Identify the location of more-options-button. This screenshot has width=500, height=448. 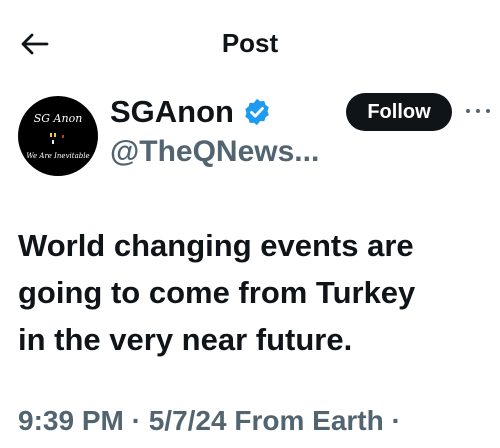
(482, 111).